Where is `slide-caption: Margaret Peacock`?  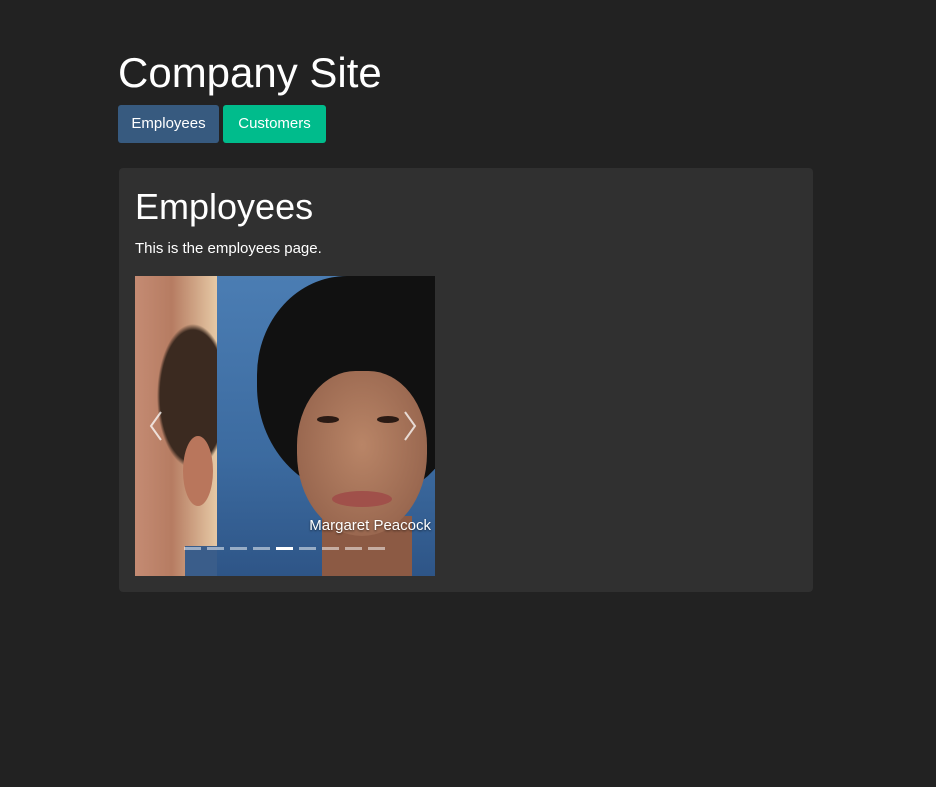 slide-caption: Margaret Peacock is located at coordinates (370, 525).